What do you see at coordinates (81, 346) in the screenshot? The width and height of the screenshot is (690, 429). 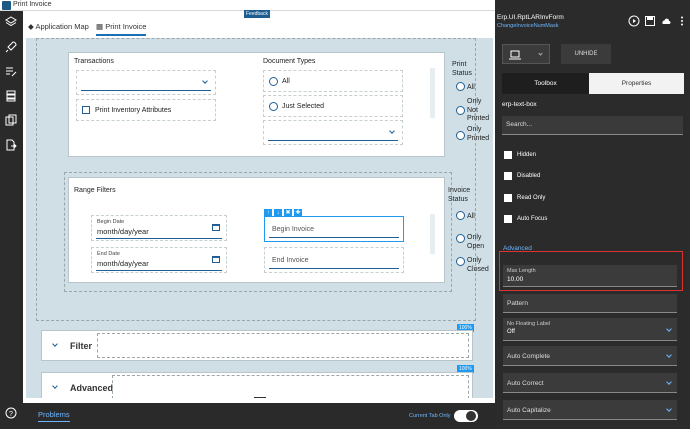 I see `filter-section-label: Filter` at bounding box center [81, 346].